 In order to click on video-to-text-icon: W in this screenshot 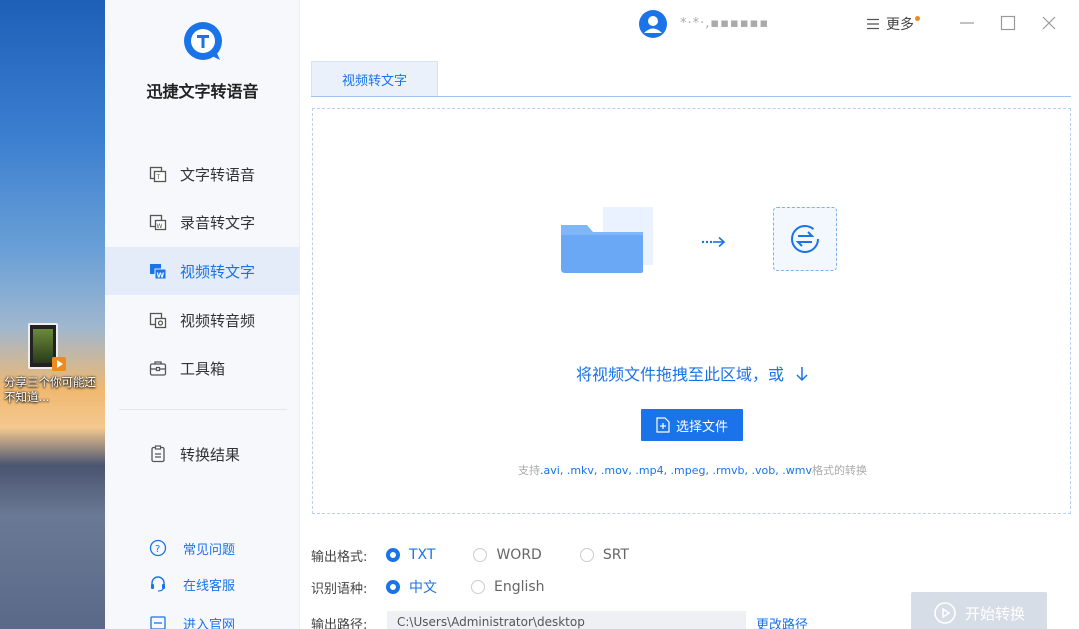, I will do `click(158, 272)`.